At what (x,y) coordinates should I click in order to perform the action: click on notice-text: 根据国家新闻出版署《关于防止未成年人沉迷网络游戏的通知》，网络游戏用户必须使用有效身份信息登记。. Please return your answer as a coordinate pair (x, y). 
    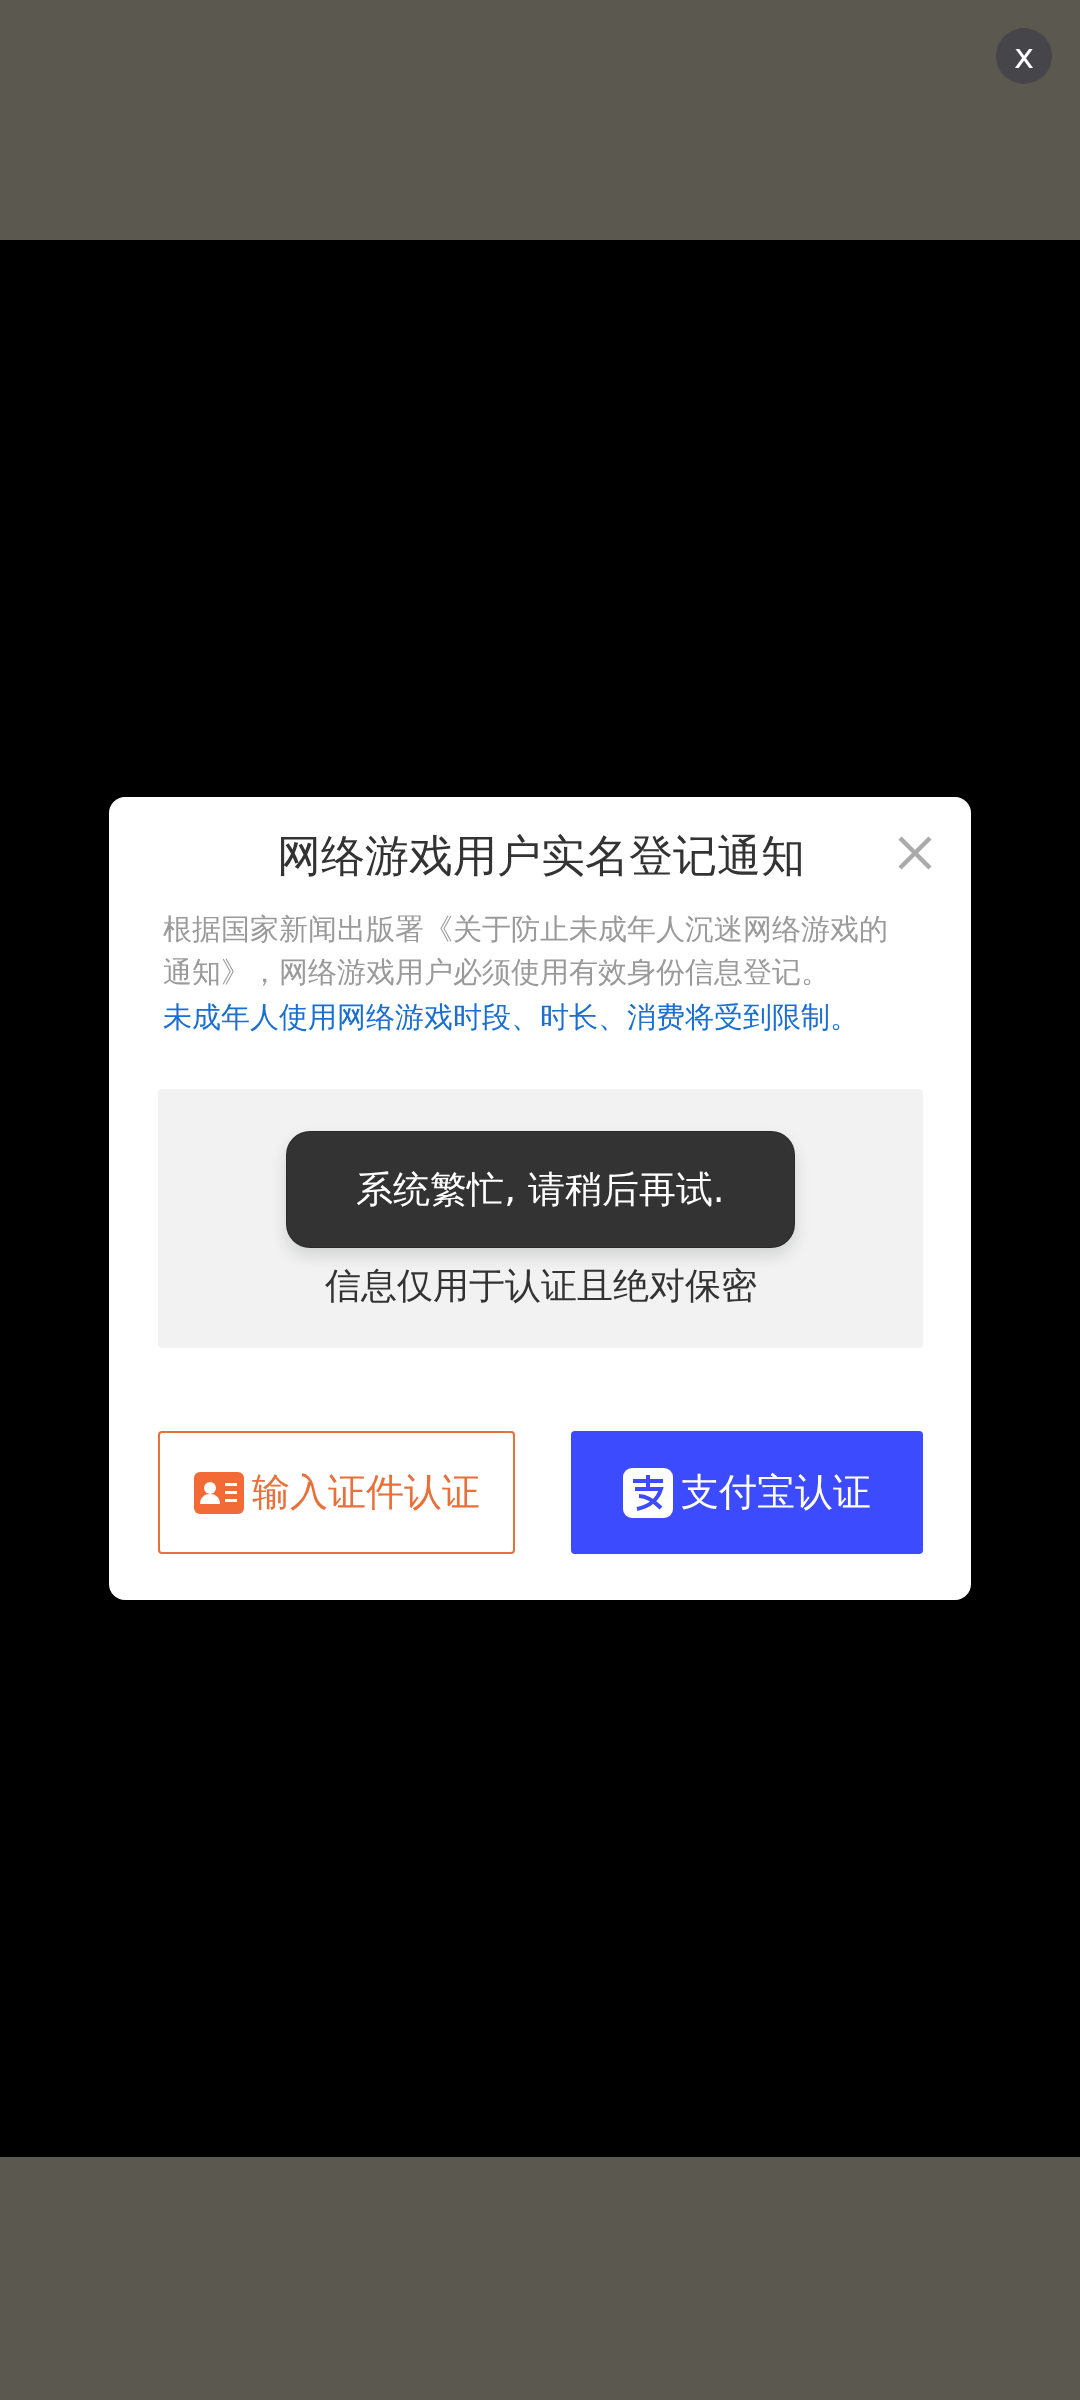
    Looking at the image, I should click on (526, 952).